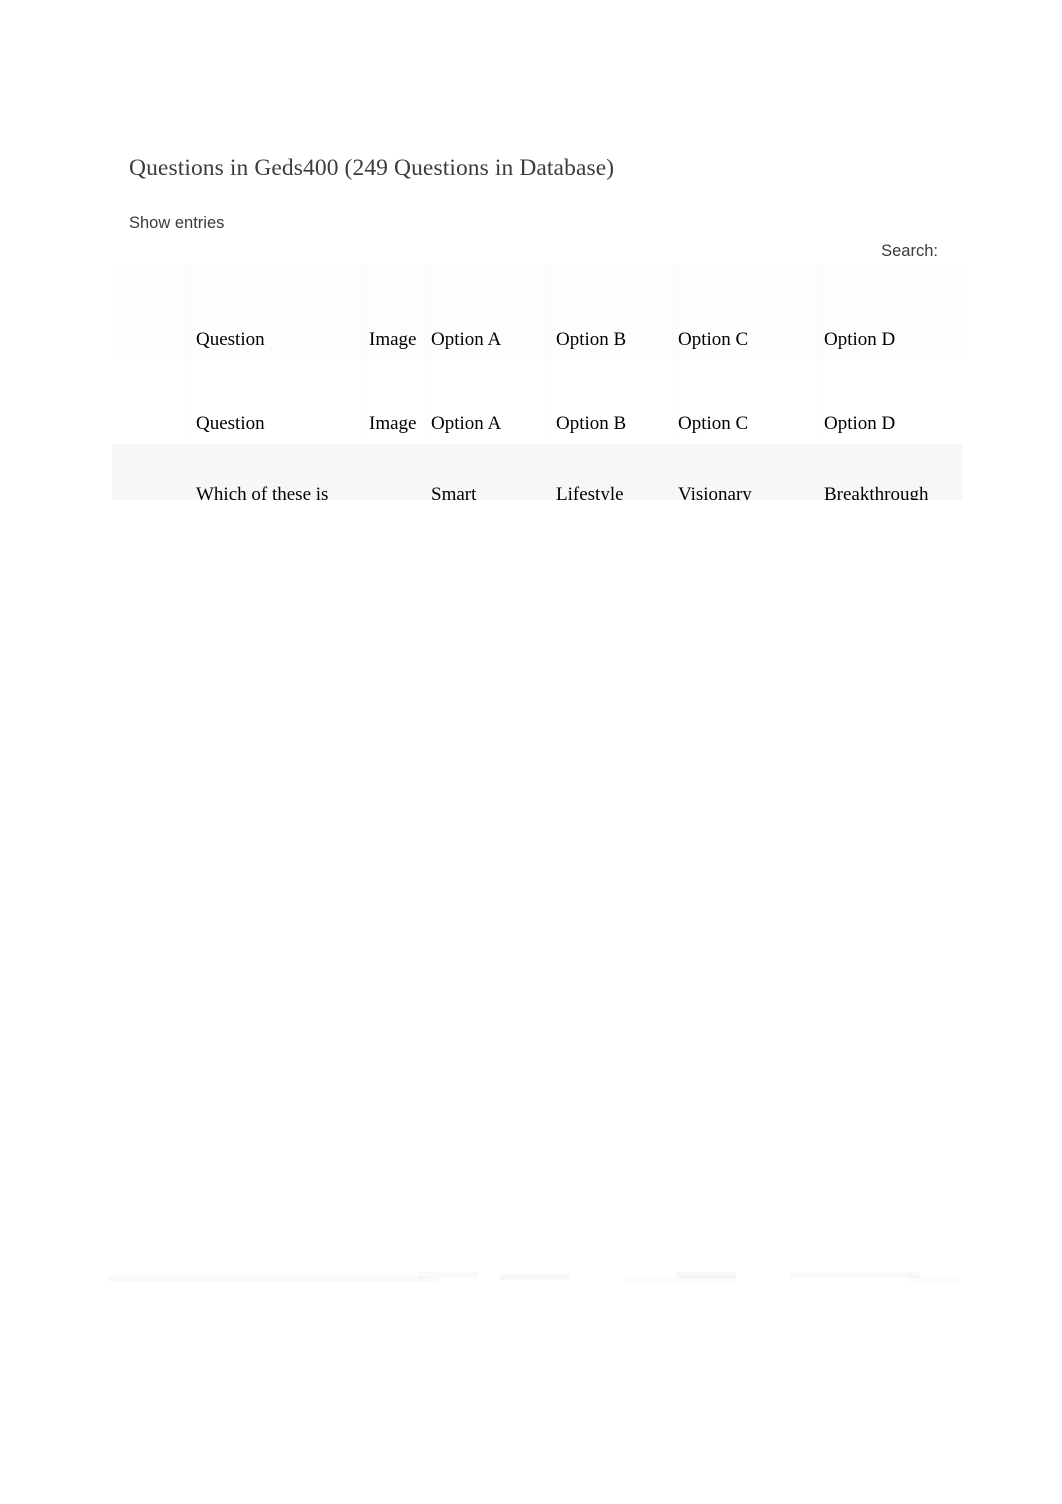  I want to click on table-search-control: Search:, so click(909, 251).